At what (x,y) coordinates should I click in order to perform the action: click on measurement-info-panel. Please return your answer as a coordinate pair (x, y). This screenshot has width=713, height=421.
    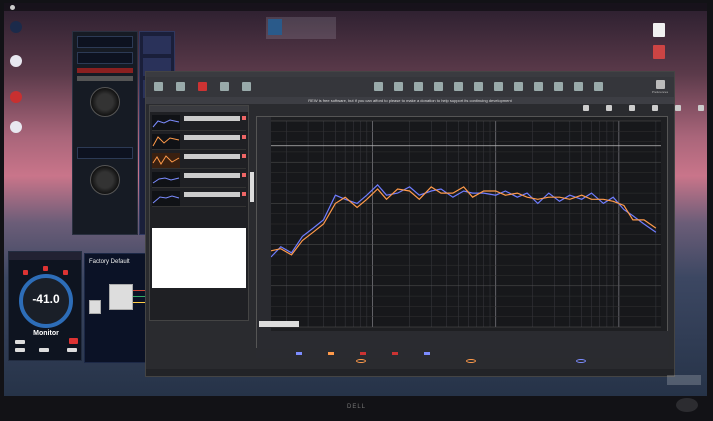
    Looking at the image, I should click on (199, 258).